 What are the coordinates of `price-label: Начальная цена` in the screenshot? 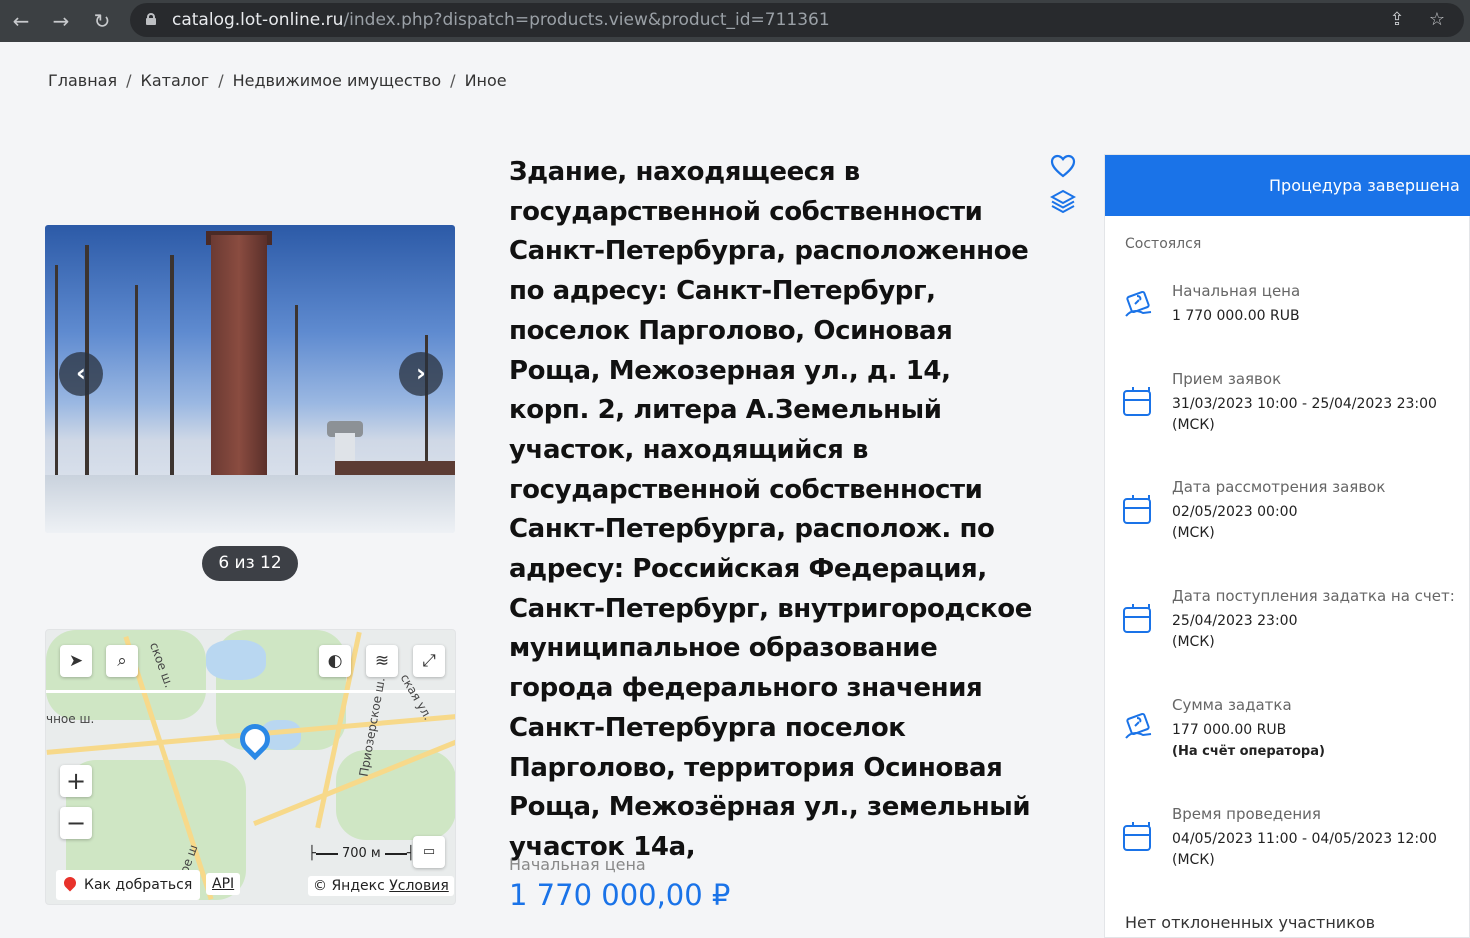 It's located at (577, 864).